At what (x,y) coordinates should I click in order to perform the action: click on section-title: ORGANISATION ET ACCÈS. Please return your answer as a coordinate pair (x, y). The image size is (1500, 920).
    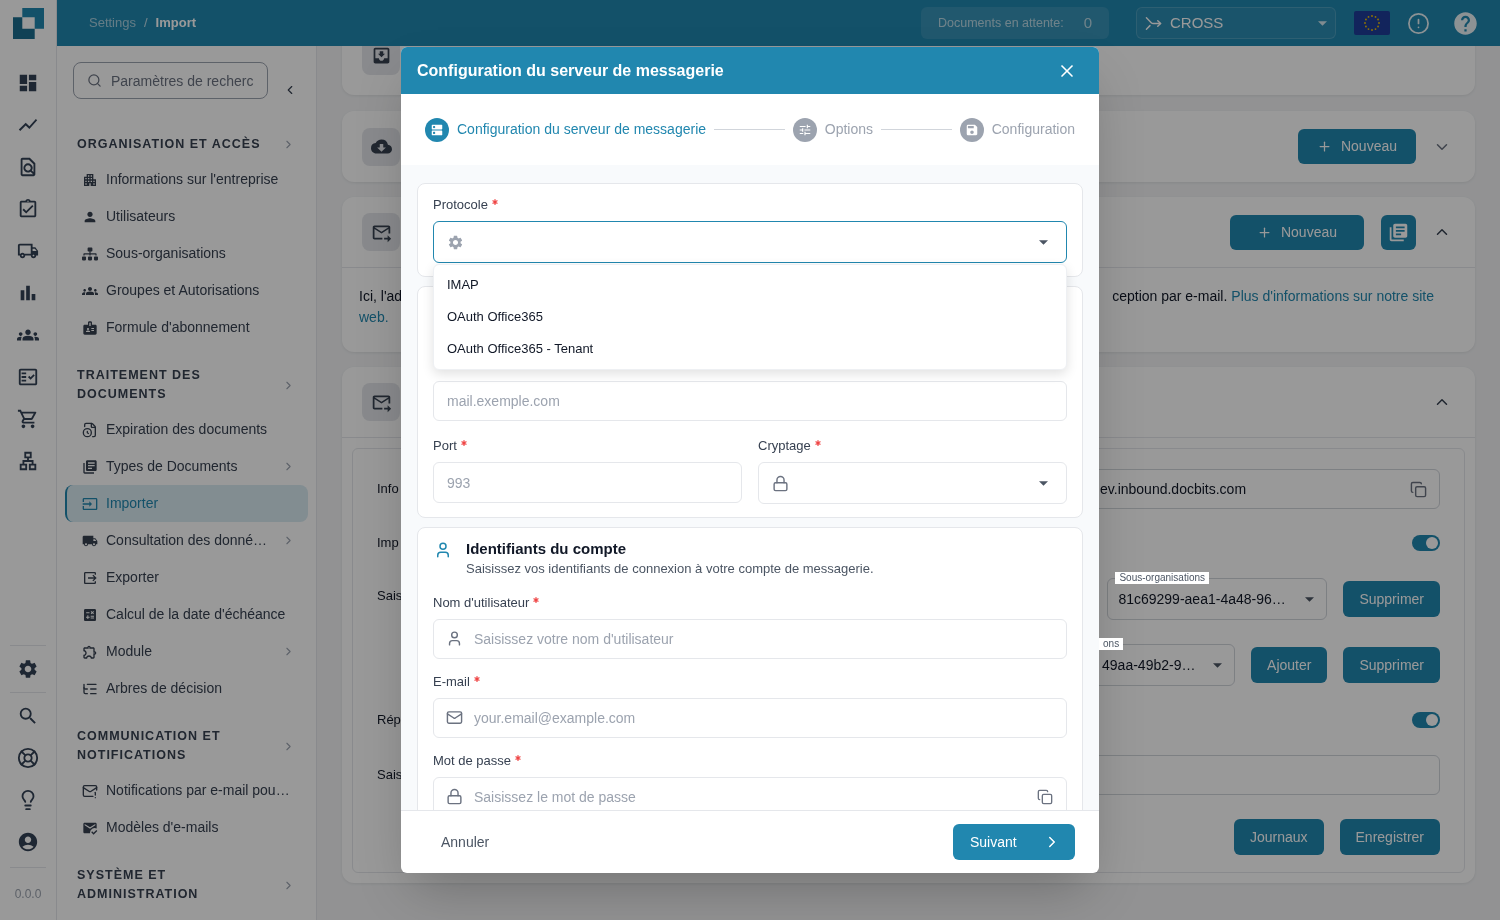
    Looking at the image, I should click on (169, 144).